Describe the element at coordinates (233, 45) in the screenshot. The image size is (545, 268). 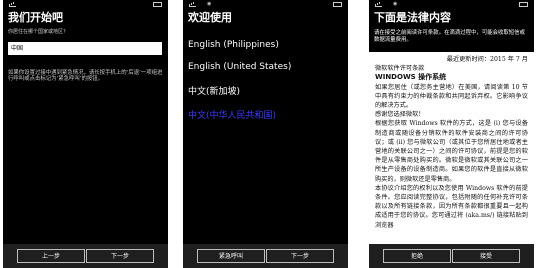
I see `language-option: English (Philippines)` at that location.